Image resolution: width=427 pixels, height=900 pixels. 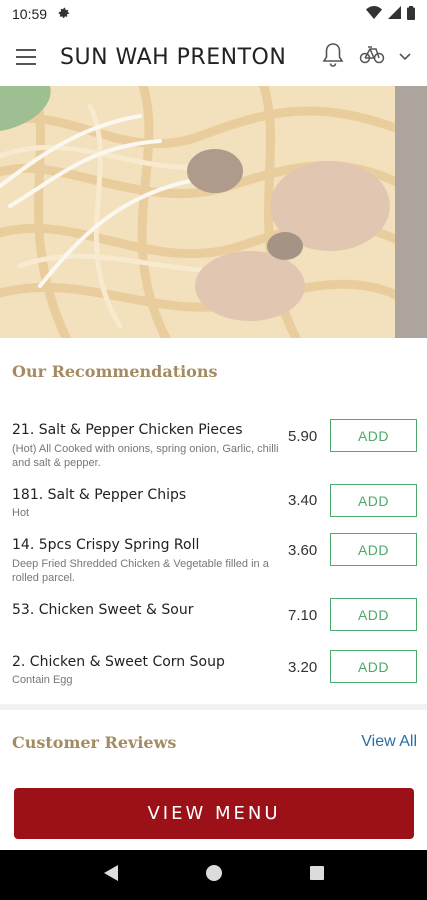 I want to click on view-all-reviews-link: View All, so click(x=389, y=742).